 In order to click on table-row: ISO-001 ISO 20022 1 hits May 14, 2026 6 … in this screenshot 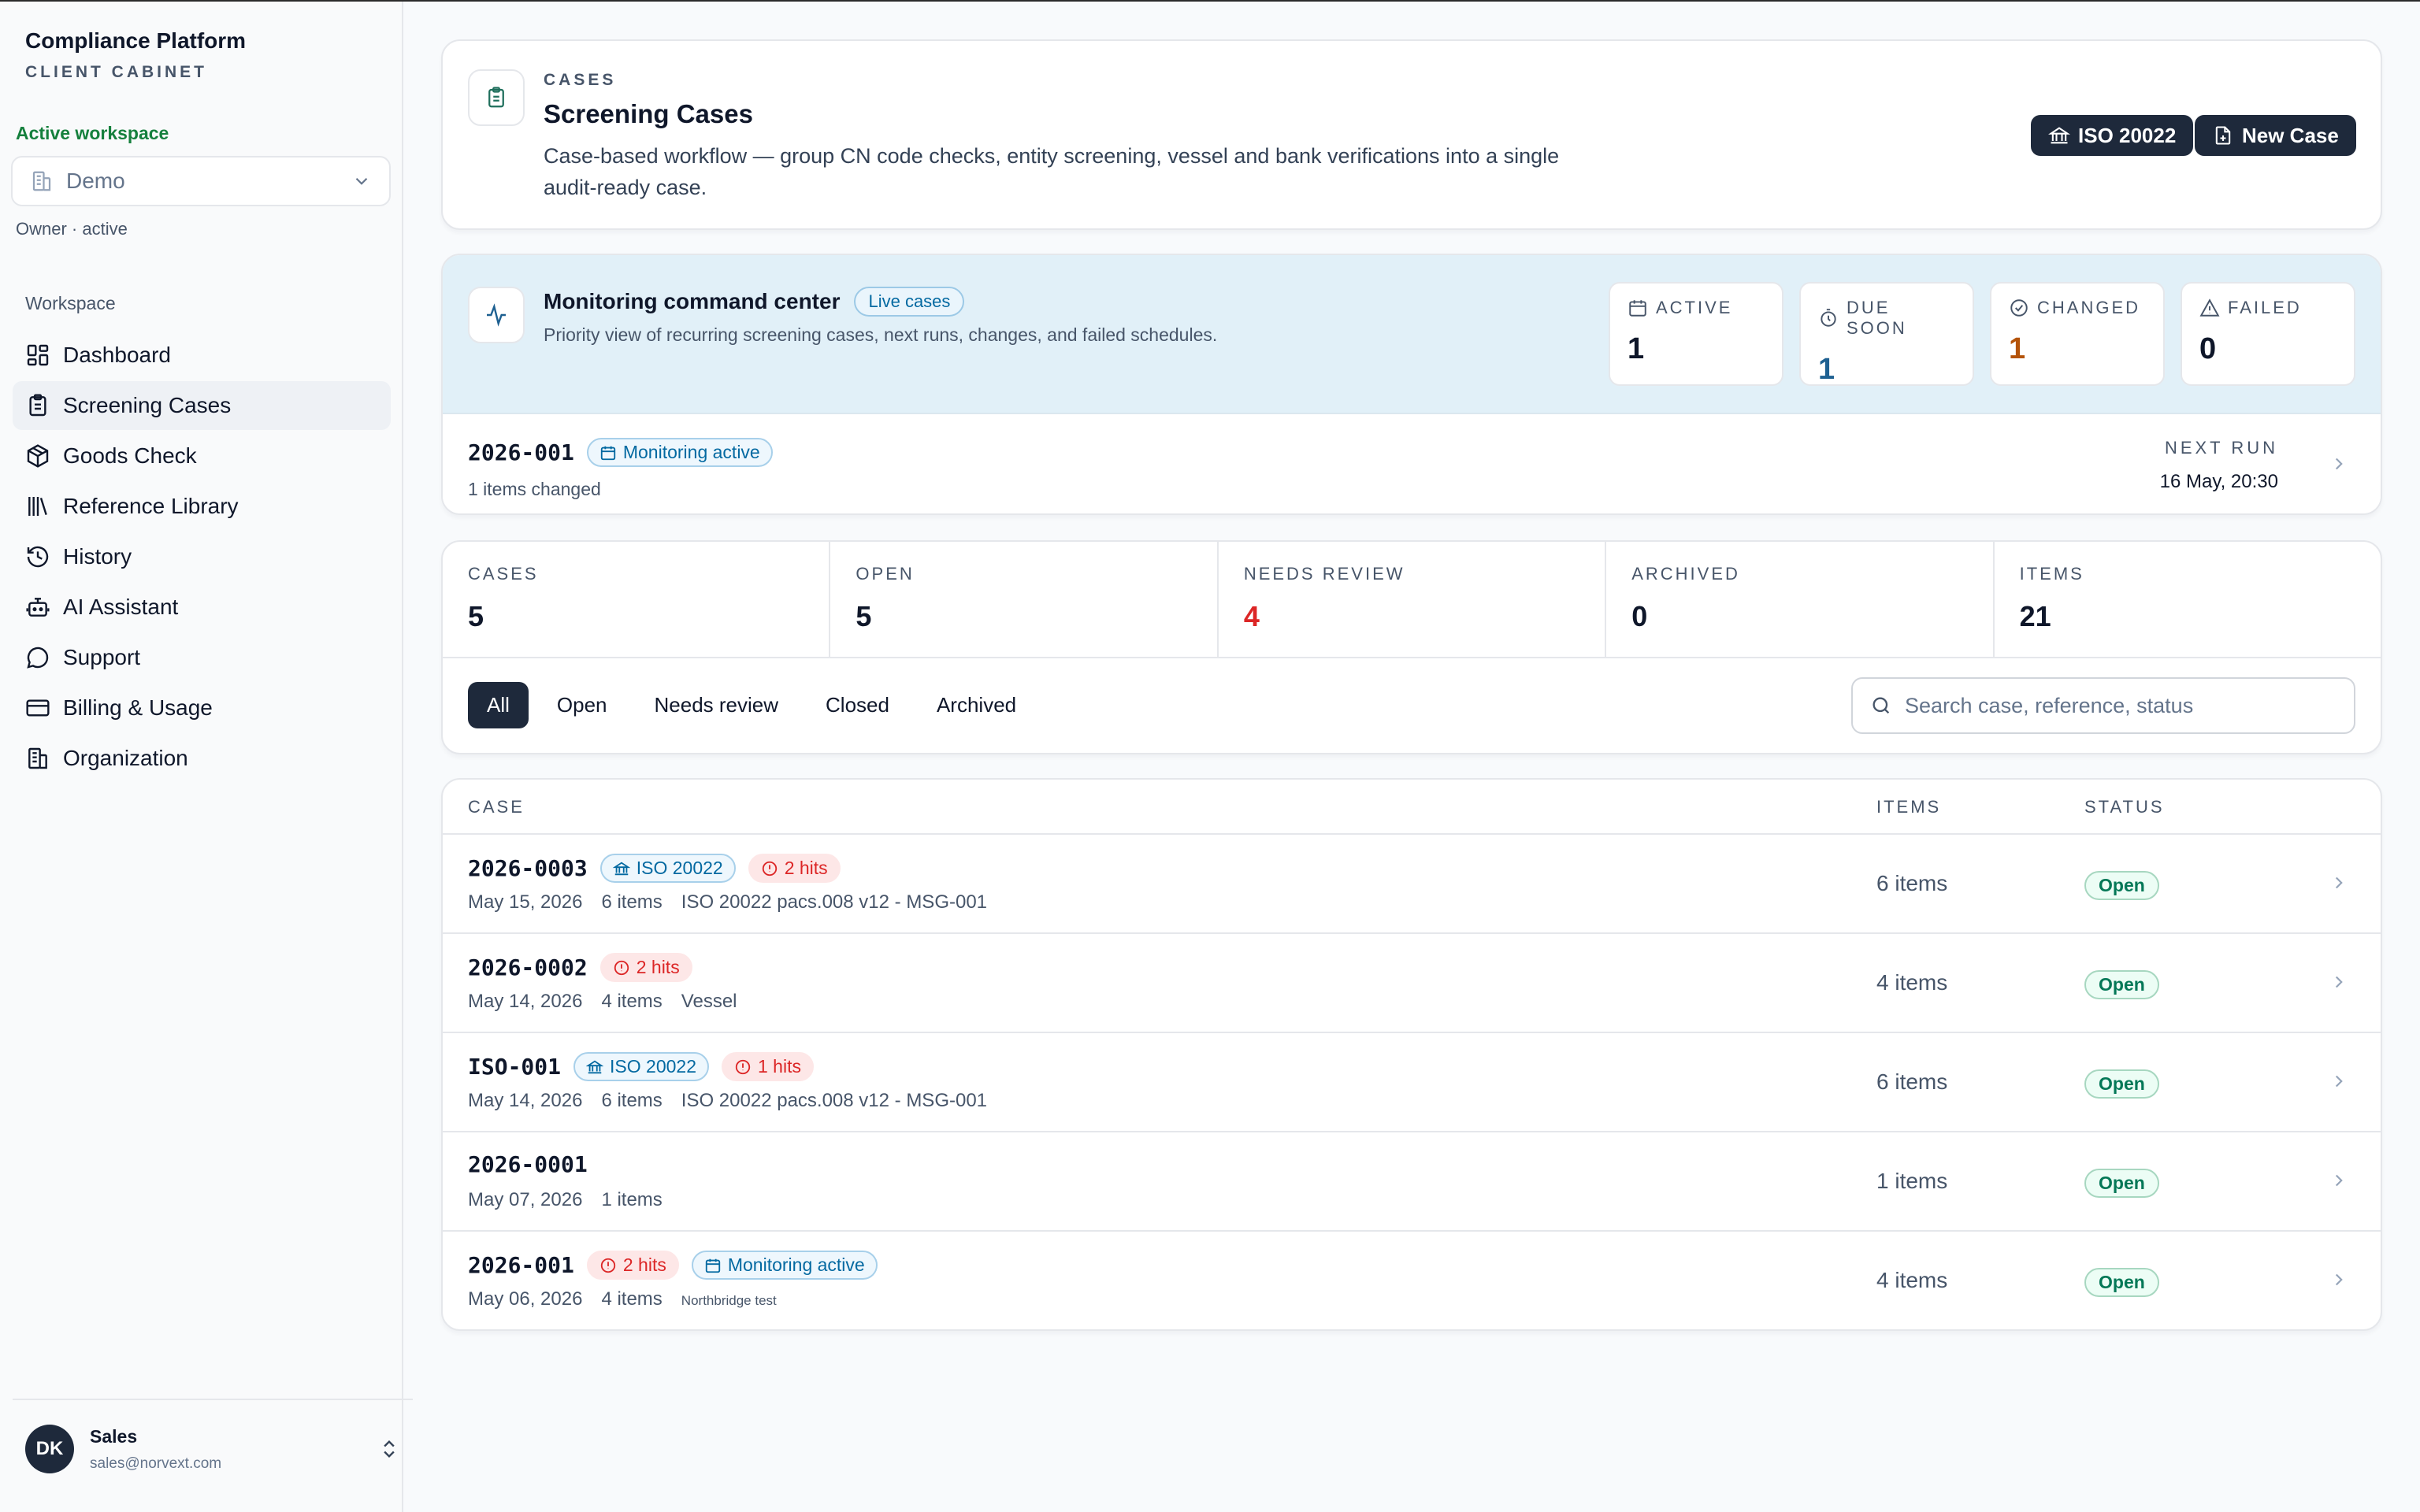, I will do `click(1412, 1082)`.